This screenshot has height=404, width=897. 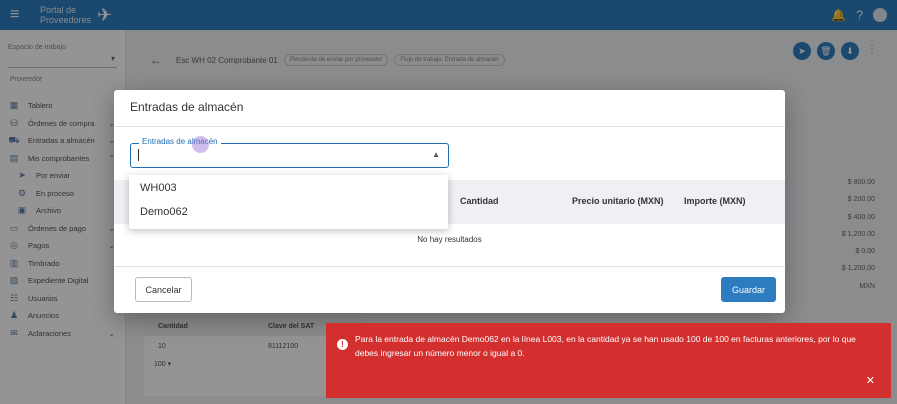 I want to click on column-header: Precio unitario (MXN), so click(x=618, y=201).